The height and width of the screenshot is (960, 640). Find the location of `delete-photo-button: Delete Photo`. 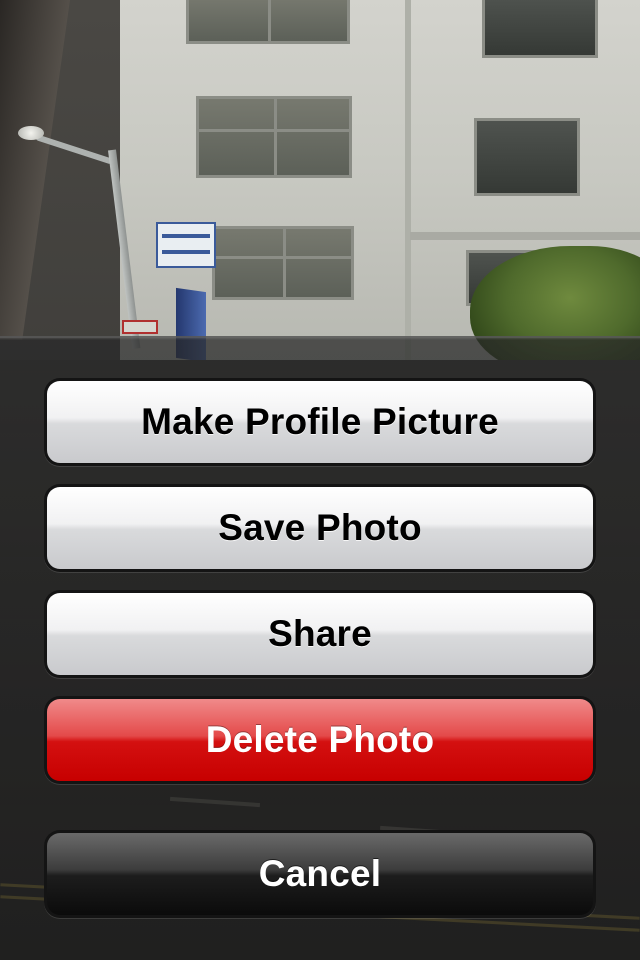

delete-photo-button: Delete Photo is located at coordinates (320, 740).